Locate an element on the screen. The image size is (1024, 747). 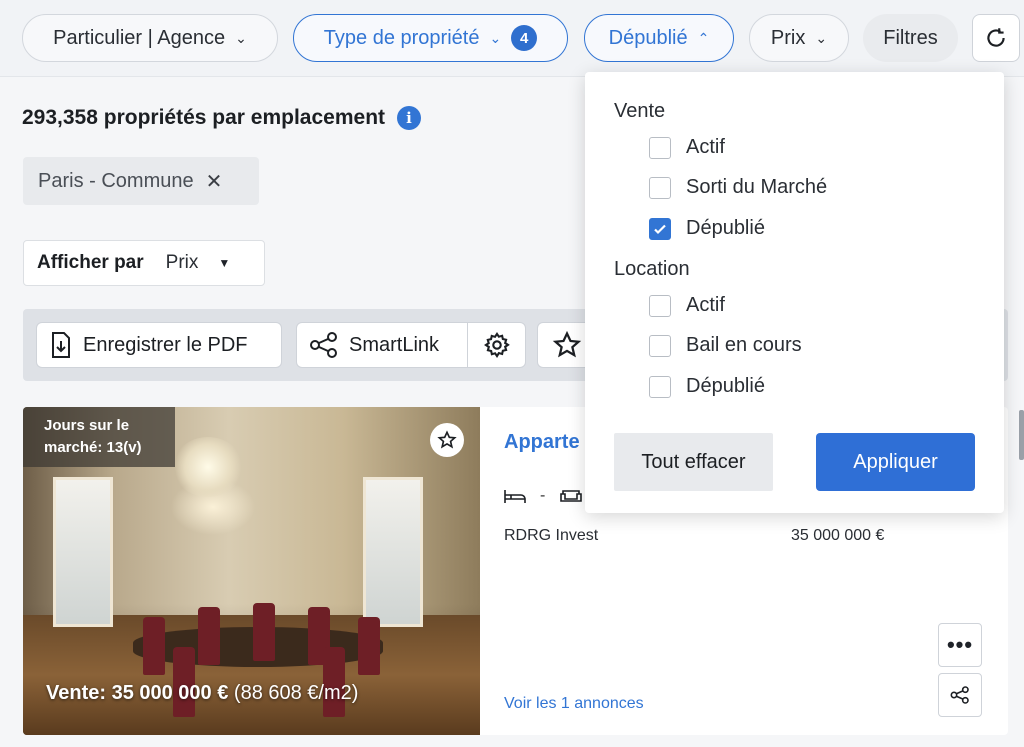
smartlink-button: SmartLink is located at coordinates (382, 345).